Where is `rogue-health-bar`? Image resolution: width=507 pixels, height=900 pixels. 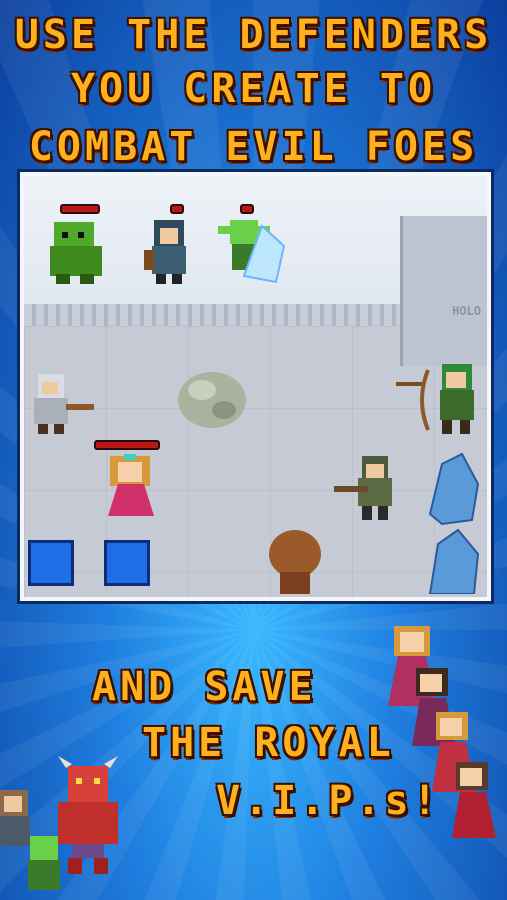 rogue-health-bar is located at coordinates (177, 209).